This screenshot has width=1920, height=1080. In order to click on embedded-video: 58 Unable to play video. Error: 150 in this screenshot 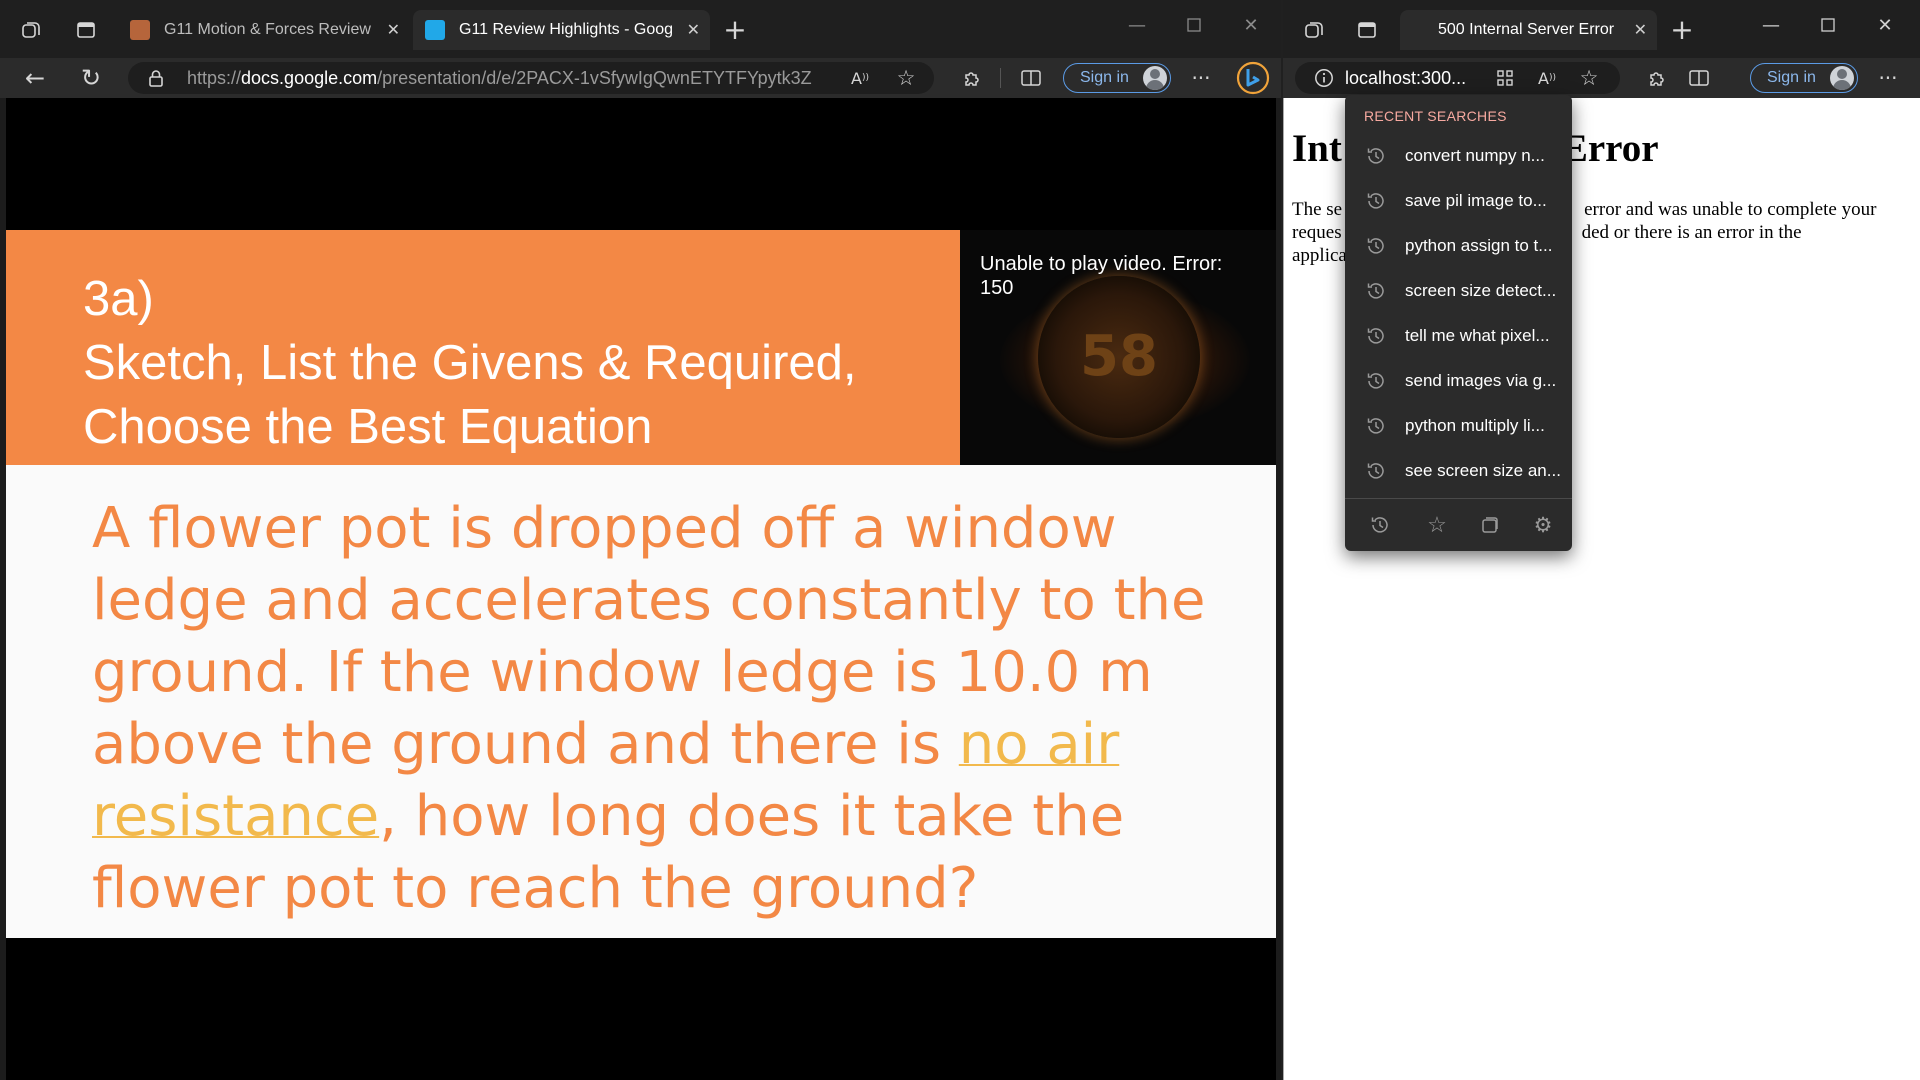, I will do `click(1118, 347)`.